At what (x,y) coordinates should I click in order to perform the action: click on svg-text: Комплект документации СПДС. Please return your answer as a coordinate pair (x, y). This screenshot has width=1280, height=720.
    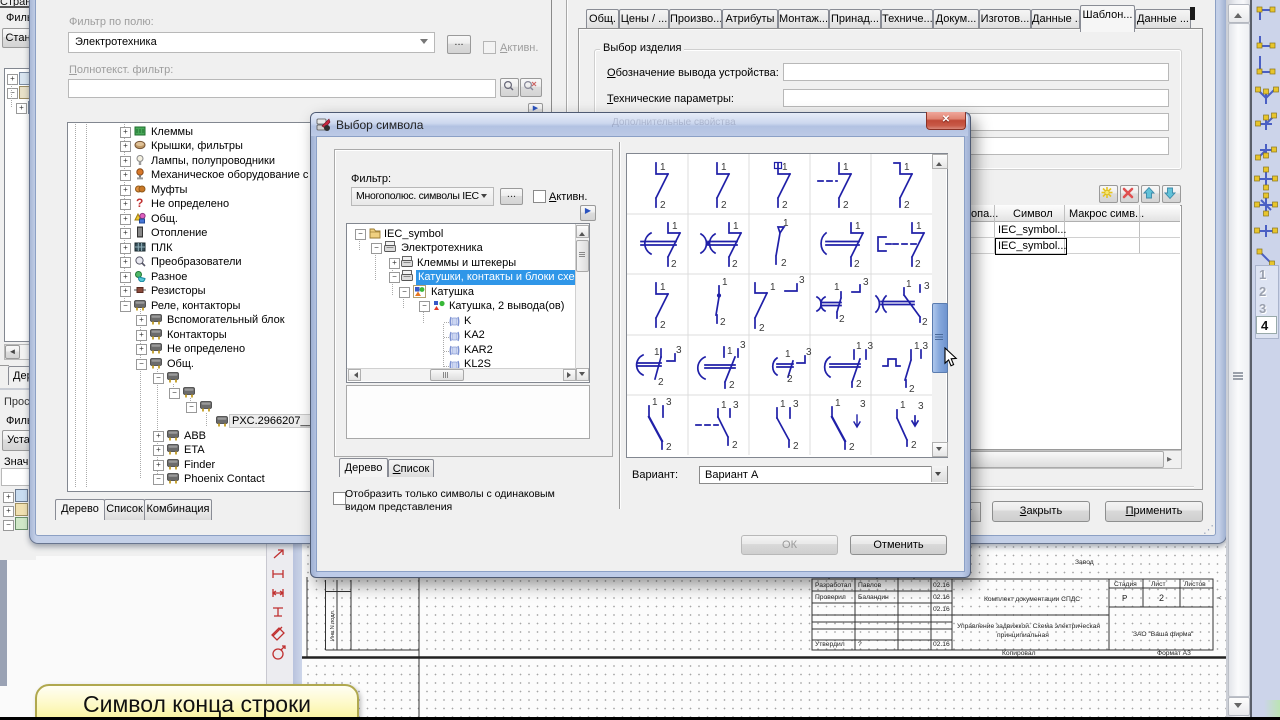
    Looking at the image, I should click on (1032, 599).